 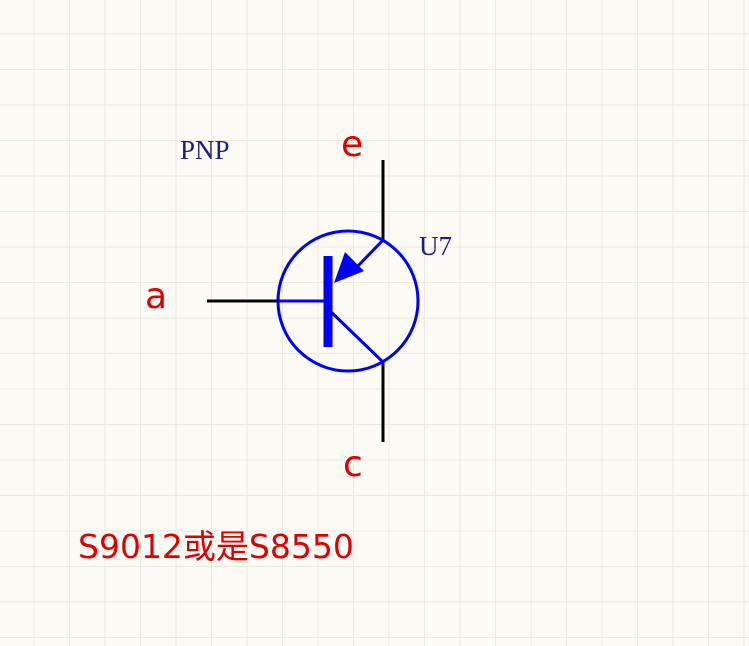 What do you see at coordinates (156, 296) in the screenshot?
I see `base-pin-label: a` at bounding box center [156, 296].